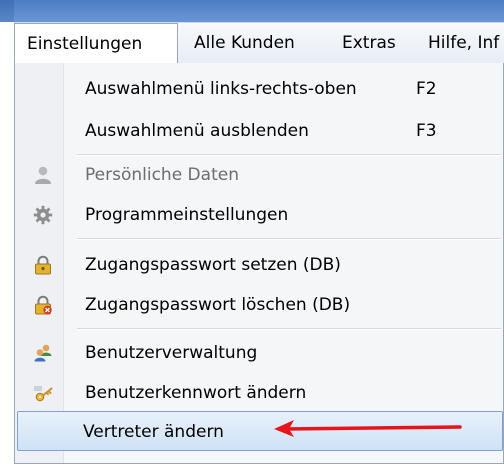 The height and width of the screenshot is (464, 504). What do you see at coordinates (7, 11) in the screenshot?
I see `window-left-edge` at bounding box center [7, 11].